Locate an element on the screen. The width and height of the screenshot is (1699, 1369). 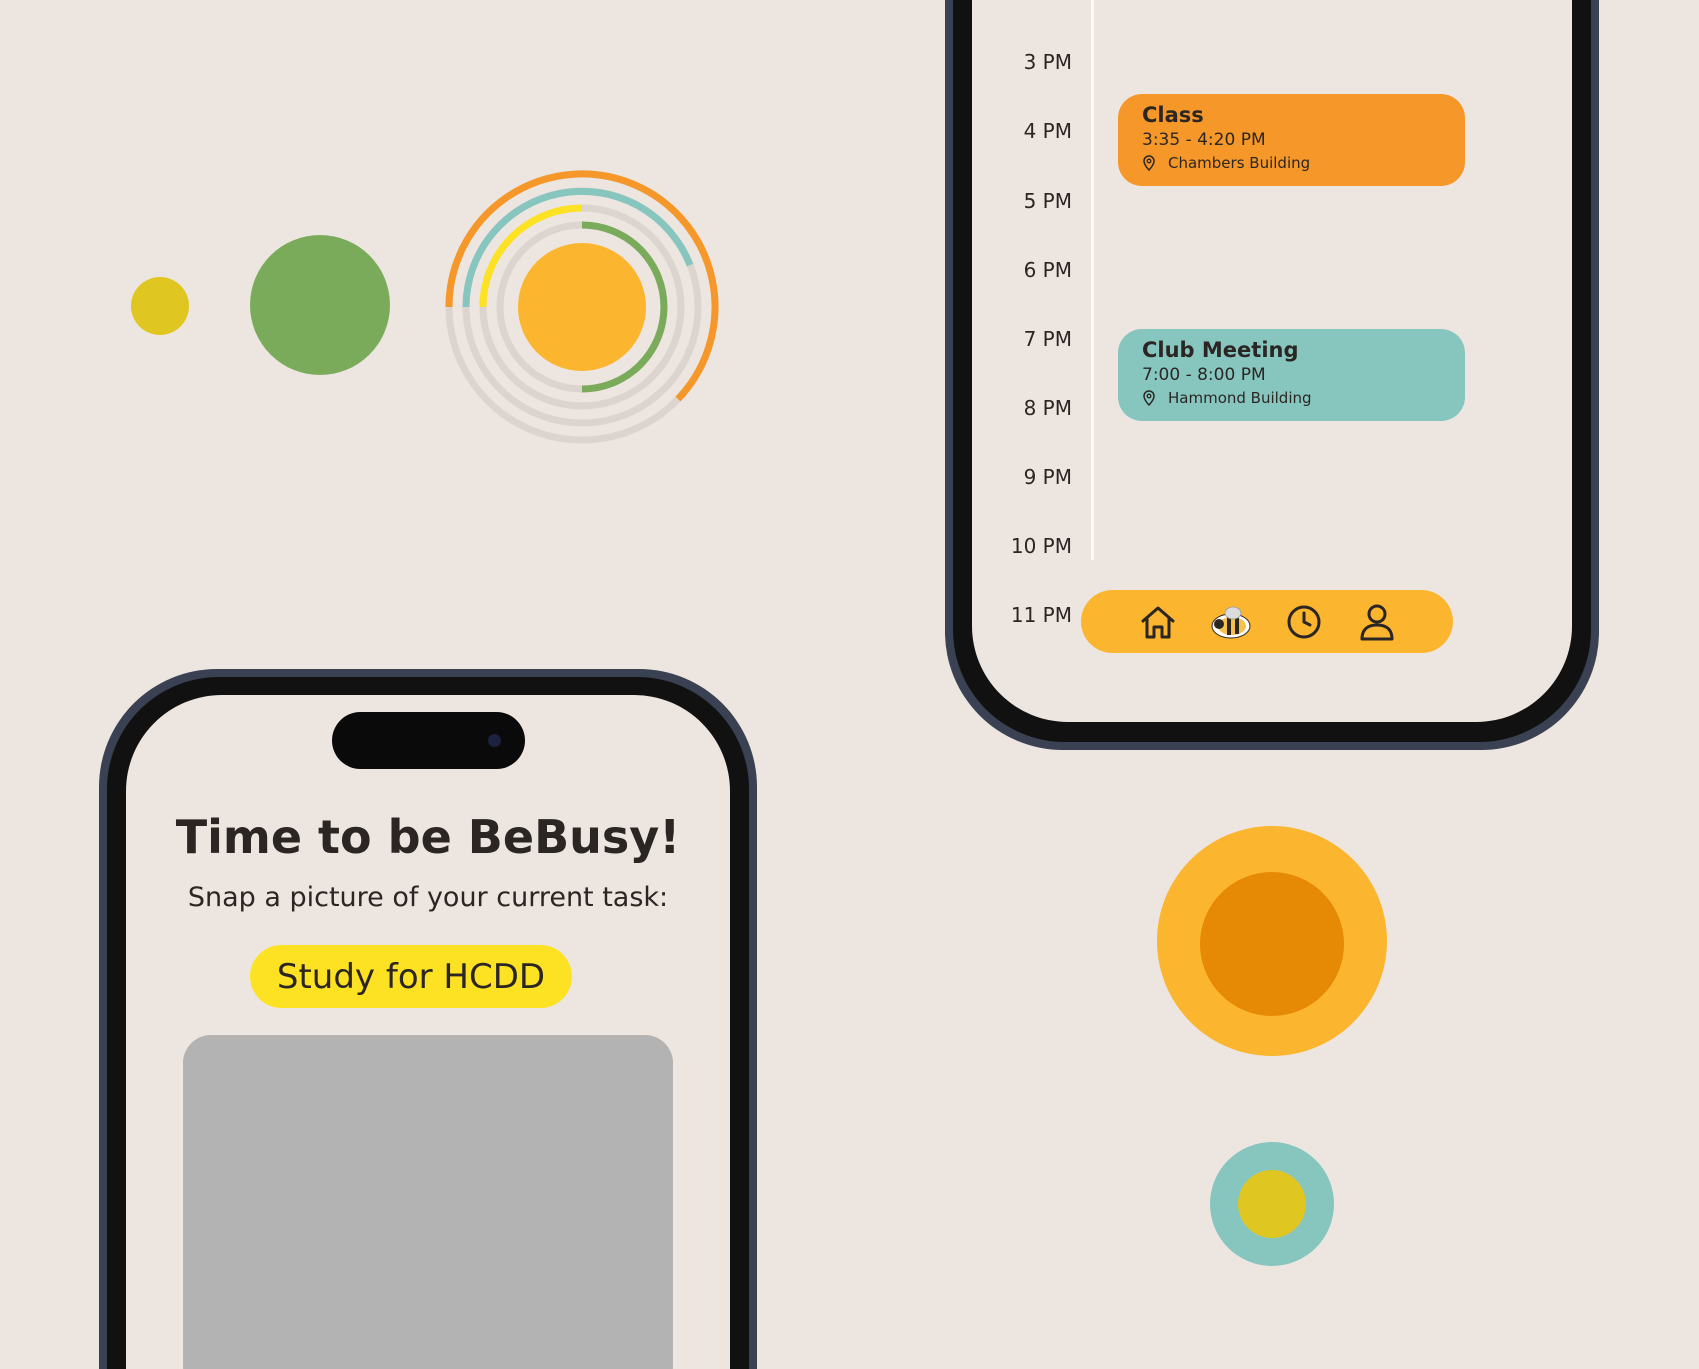
bottom-nav-bar is located at coordinates (1267, 621).